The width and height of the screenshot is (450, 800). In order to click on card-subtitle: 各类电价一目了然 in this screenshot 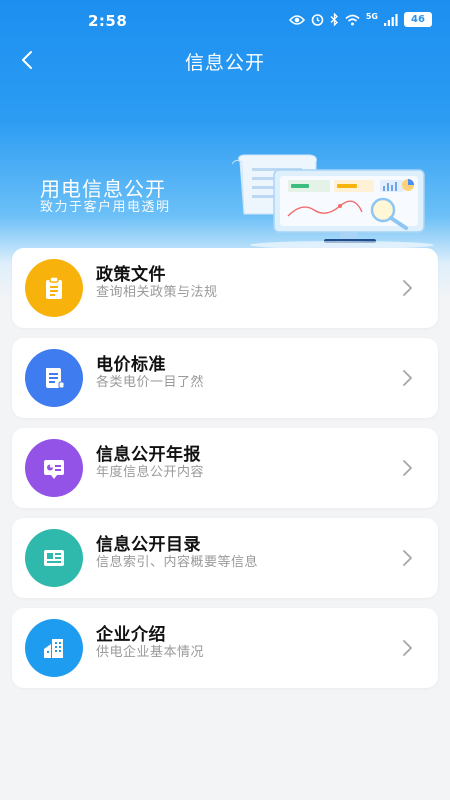, I will do `click(150, 382)`.